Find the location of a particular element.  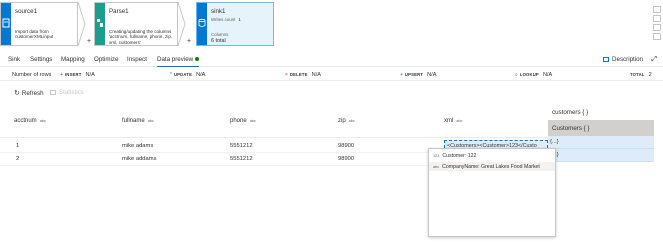

pan-icon is located at coordinates (657, 36).